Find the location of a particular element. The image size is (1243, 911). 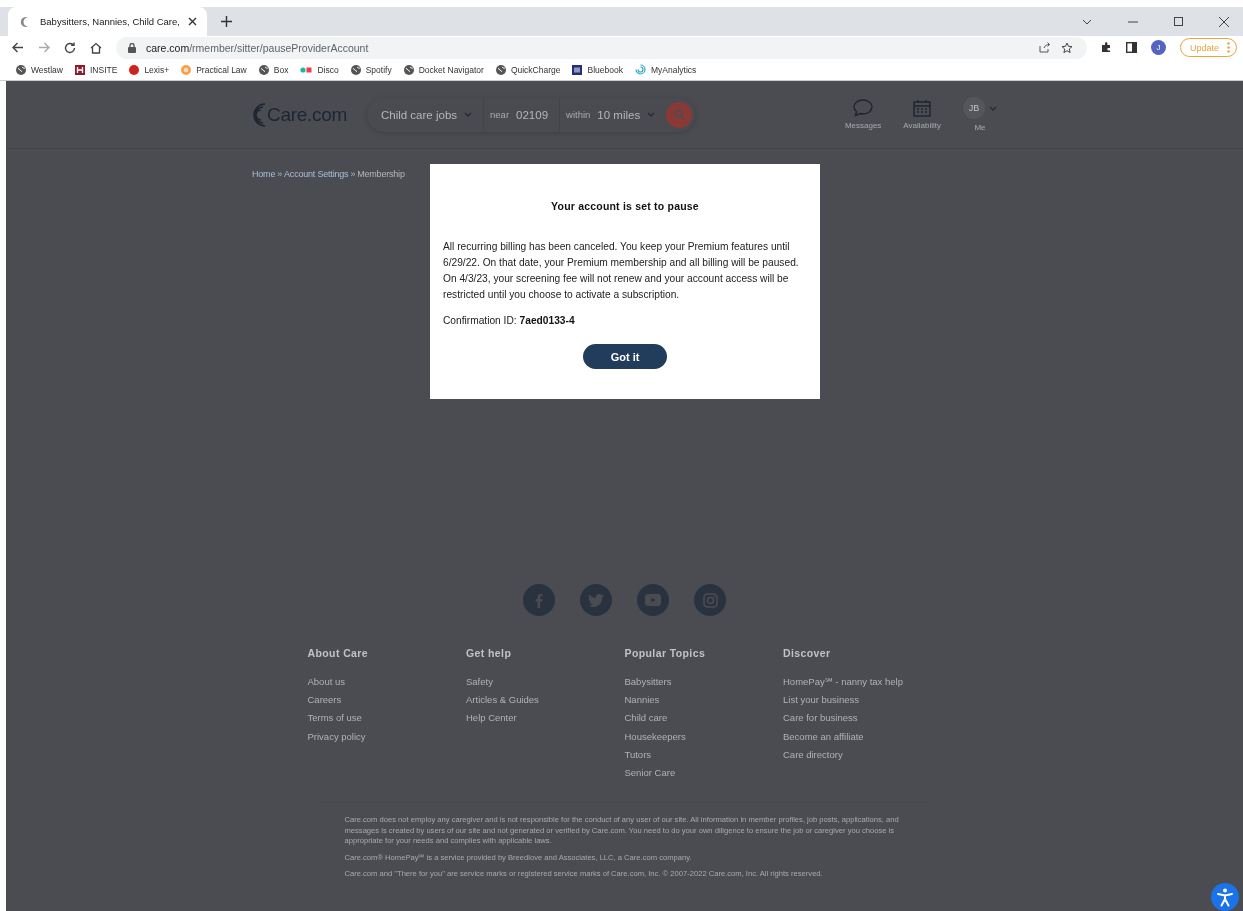

bookmark-item: Box is located at coordinates (273, 69).